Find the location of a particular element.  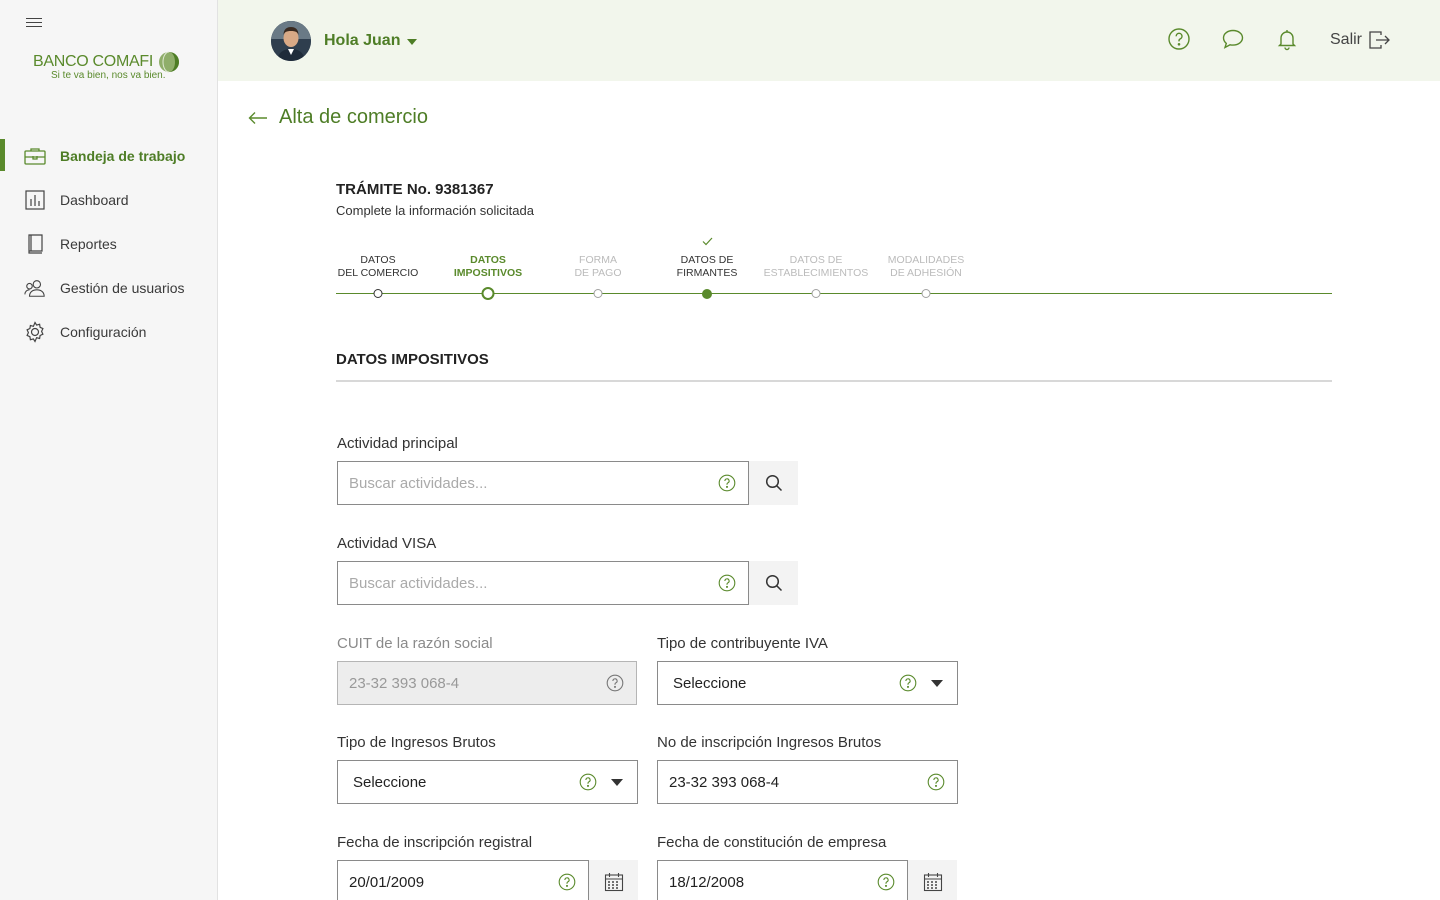

sidebar-item-label: Reportes is located at coordinates (88, 244).